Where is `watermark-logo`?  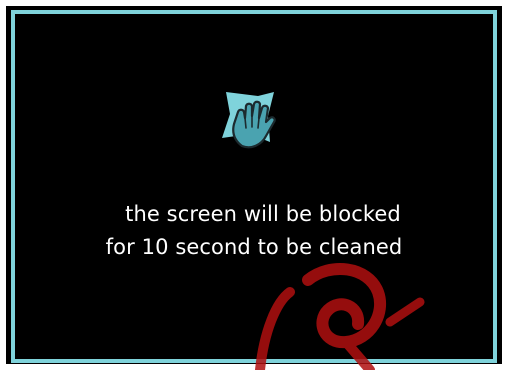 watermark-logo is located at coordinates (340, 316).